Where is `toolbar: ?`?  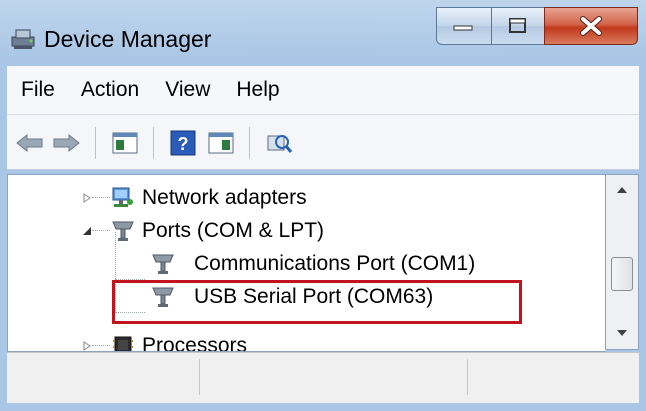
toolbar: ? is located at coordinates (323, 142).